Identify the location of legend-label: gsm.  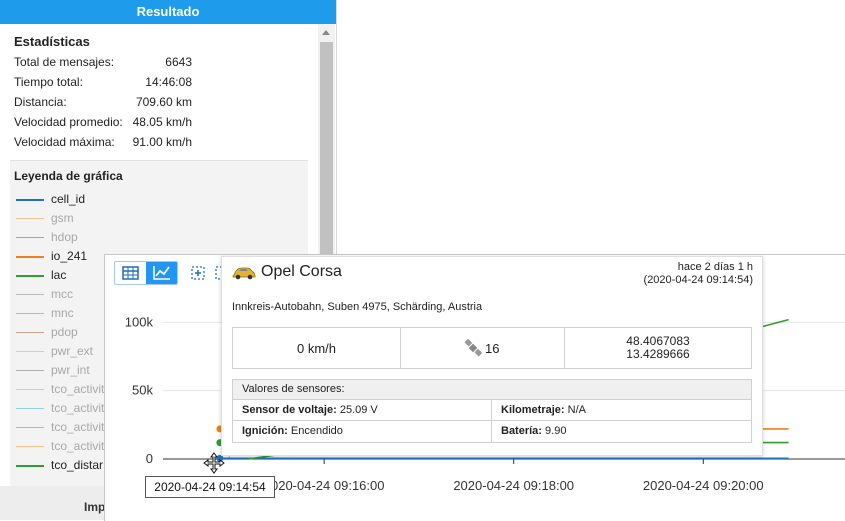
(62, 218).